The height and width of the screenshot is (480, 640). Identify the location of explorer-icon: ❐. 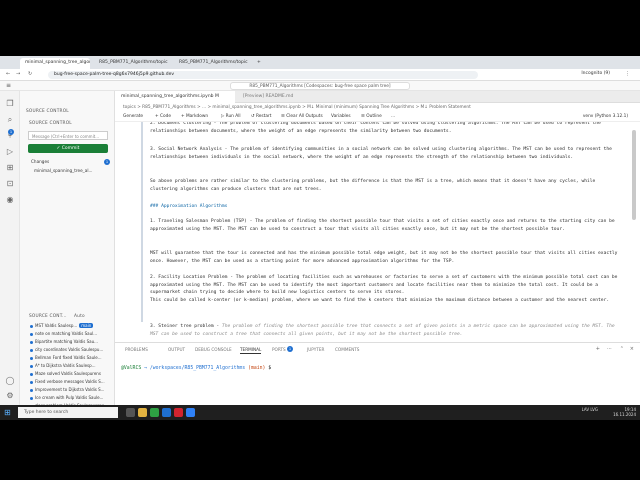
(10, 104).